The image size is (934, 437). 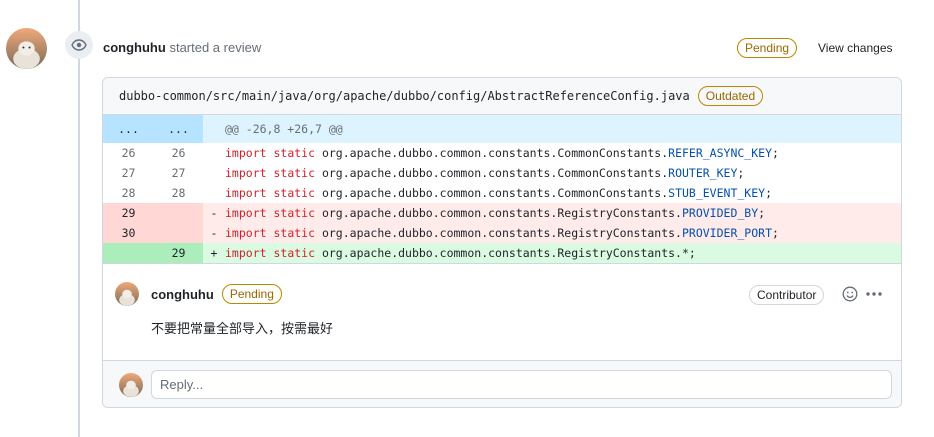 I want to click on review-eye-badge, so click(x=79, y=45).